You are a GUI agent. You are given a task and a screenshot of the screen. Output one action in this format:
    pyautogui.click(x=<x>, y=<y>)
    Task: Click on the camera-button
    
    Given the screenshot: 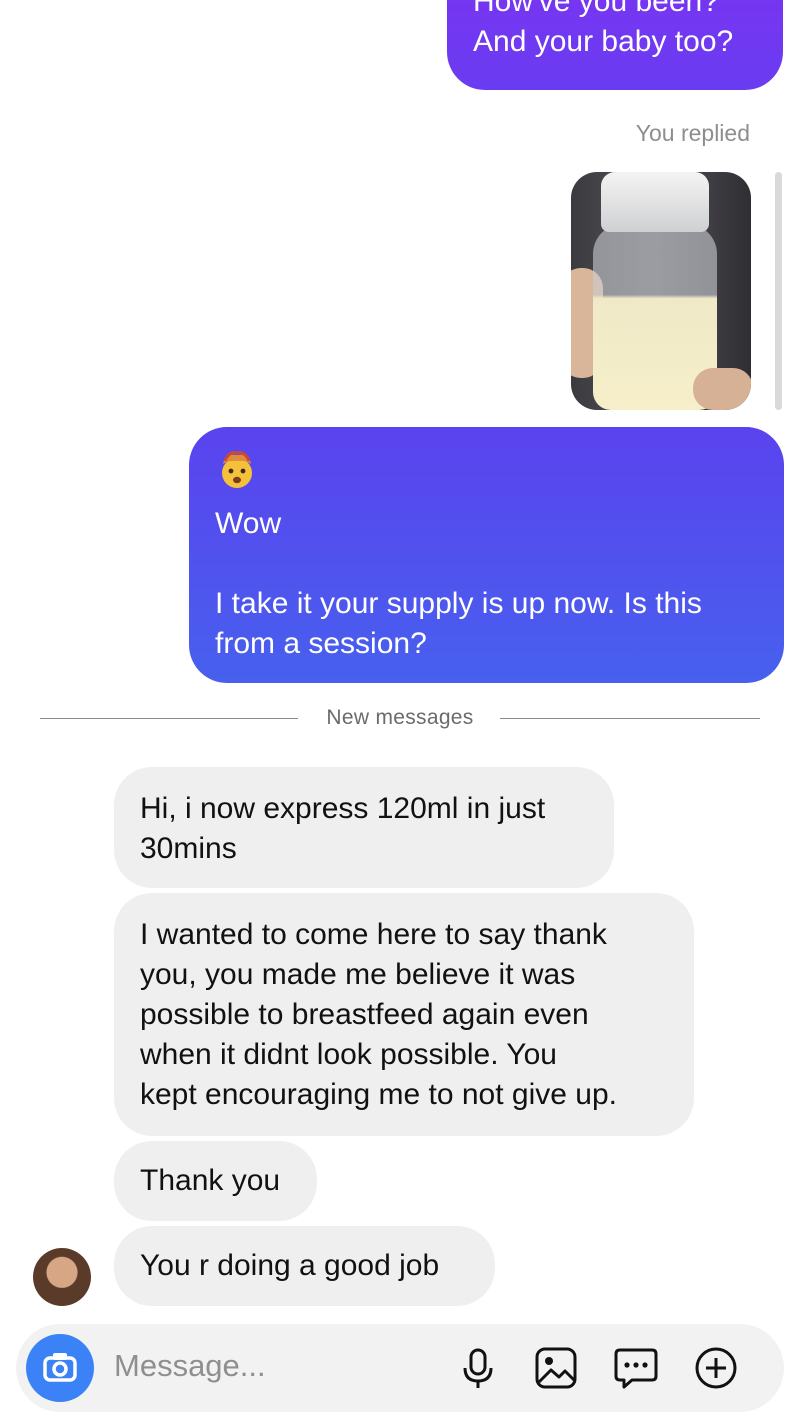 What is the action you would take?
    pyautogui.click(x=60, y=1368)
    